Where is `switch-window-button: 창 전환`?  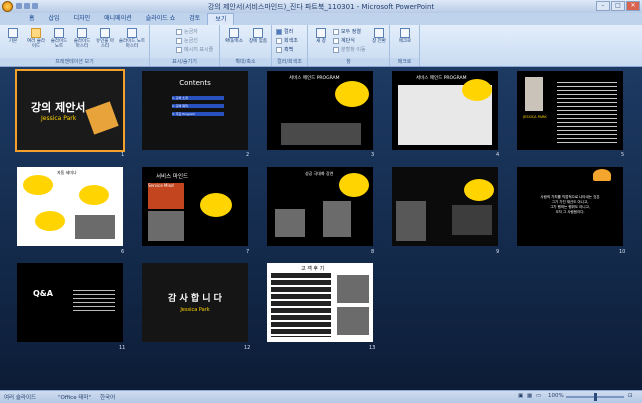 switch-window-button: 창 전환 is located at coordinates (379, 36).